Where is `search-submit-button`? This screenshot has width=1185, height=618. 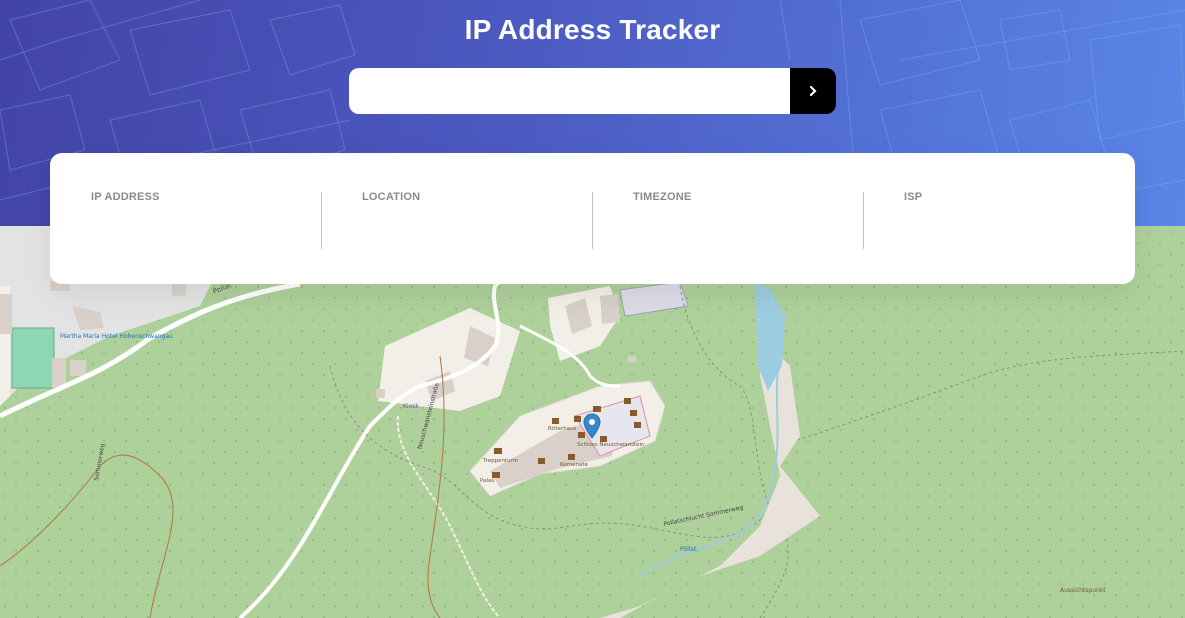
search-submit-button is located at coordinates (813, 91).